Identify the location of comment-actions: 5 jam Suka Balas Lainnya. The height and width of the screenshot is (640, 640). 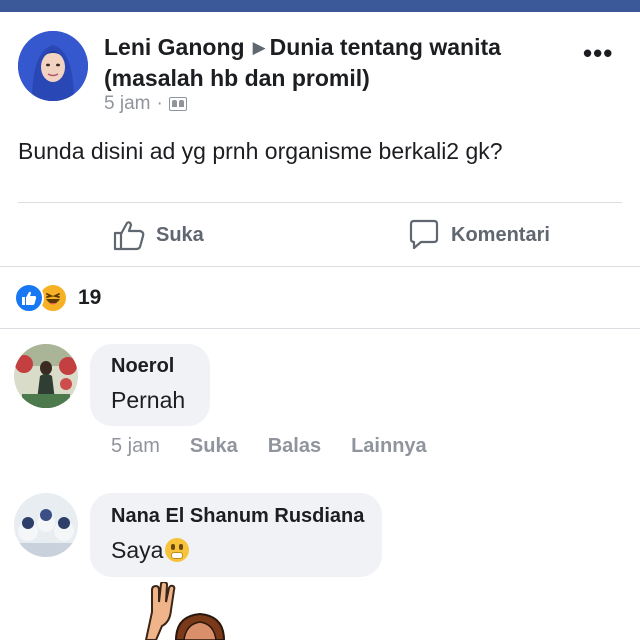
(269, 446).